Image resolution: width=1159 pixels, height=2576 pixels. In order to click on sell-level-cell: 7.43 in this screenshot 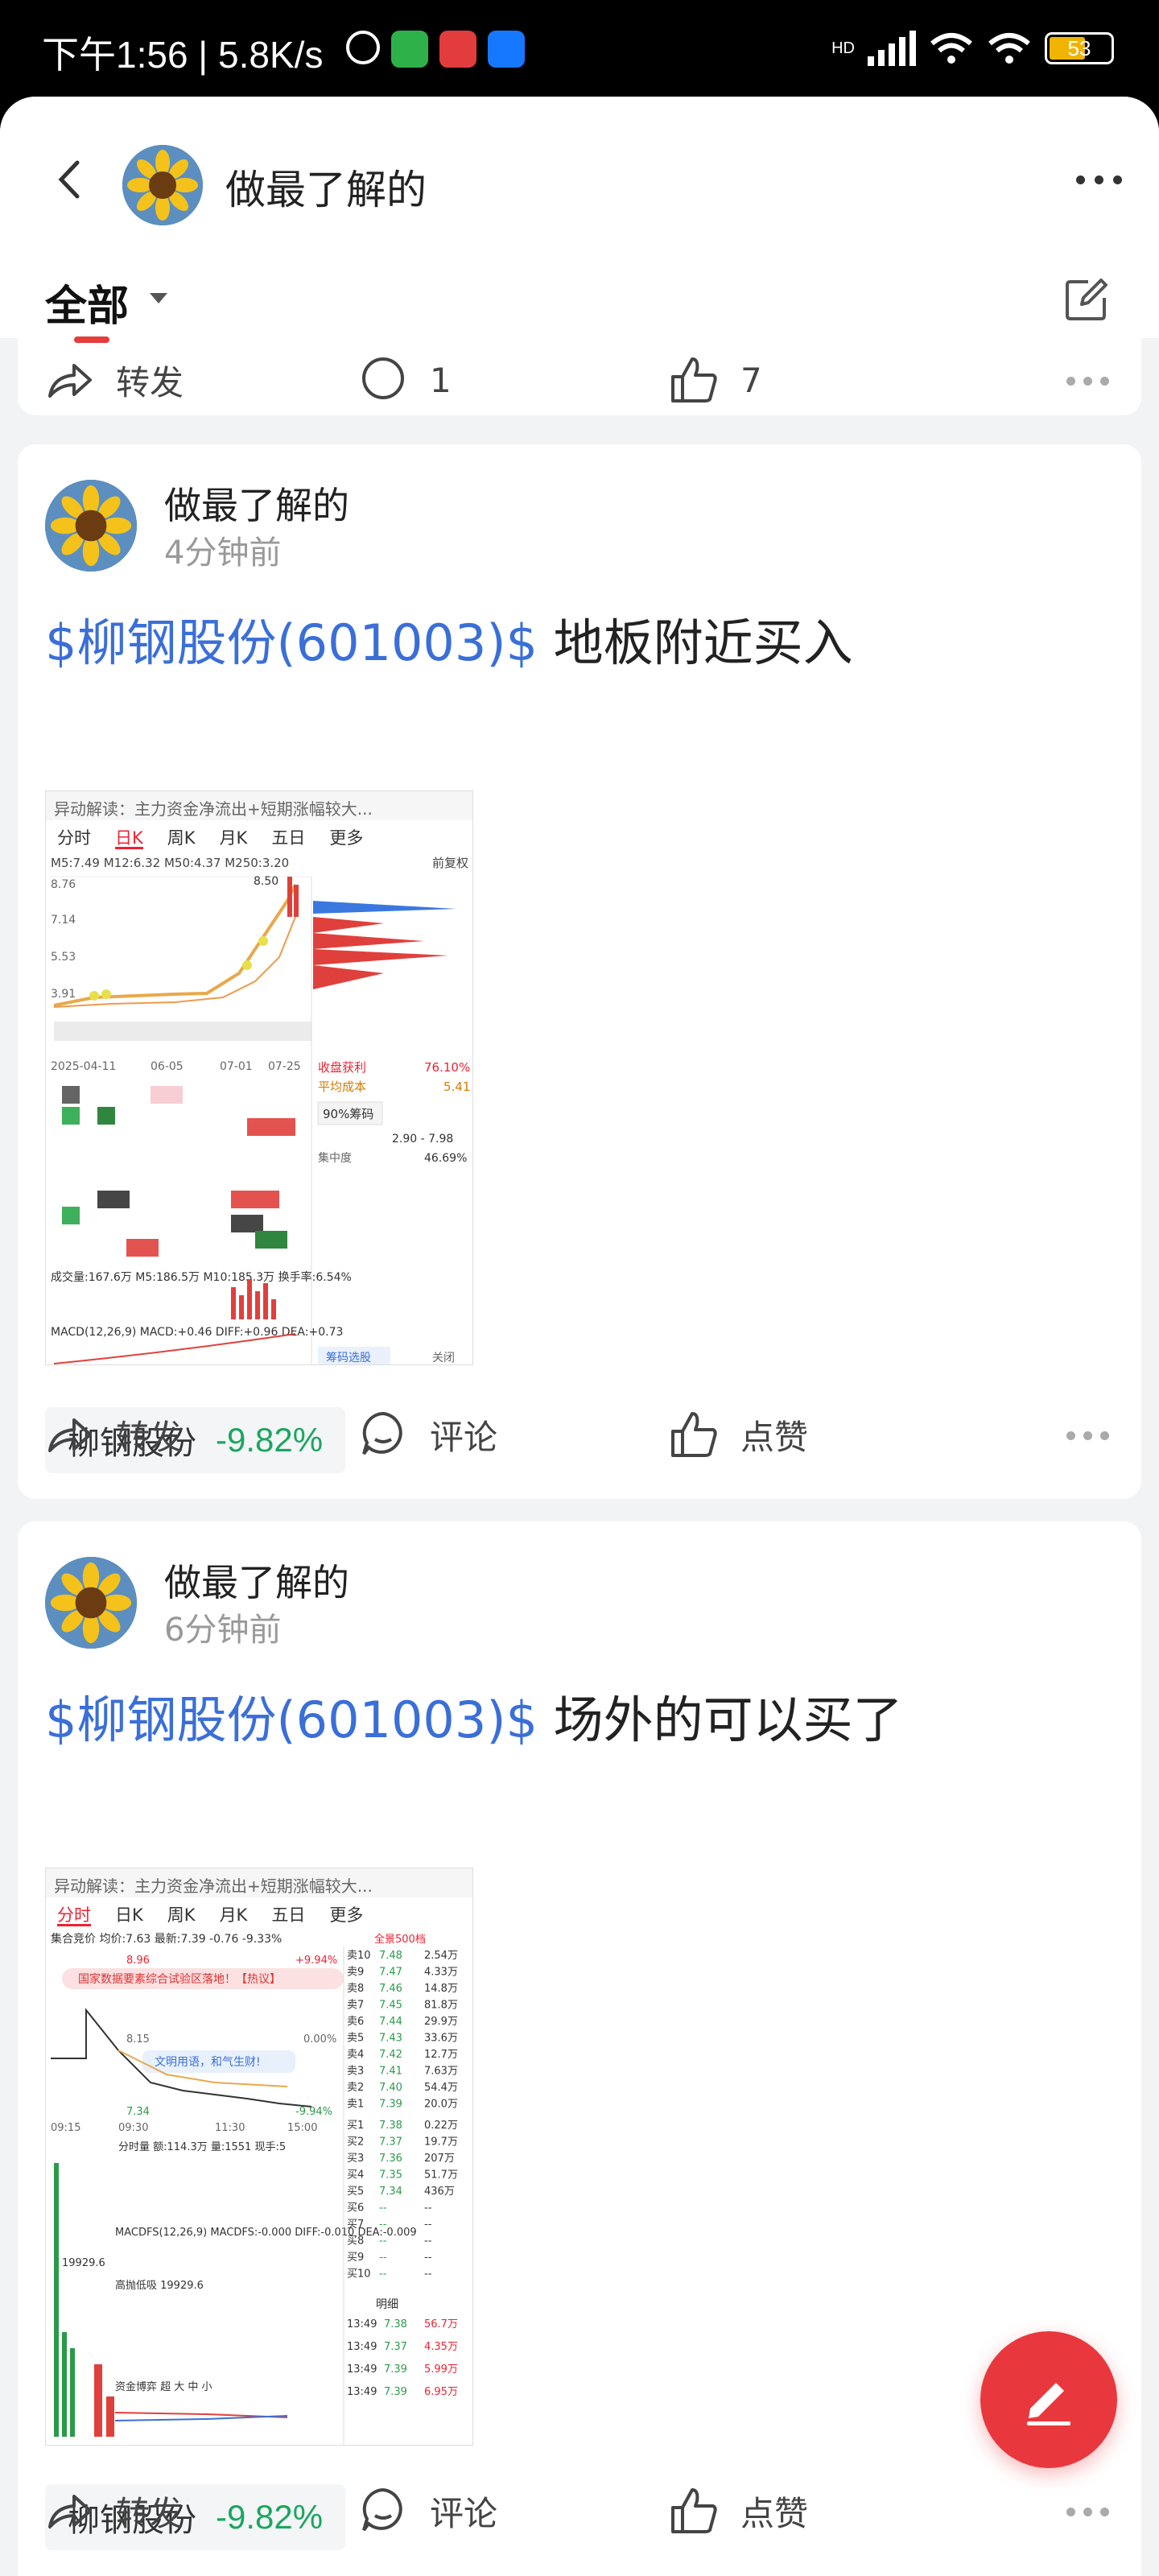, I will do `click(390, 2039)`.